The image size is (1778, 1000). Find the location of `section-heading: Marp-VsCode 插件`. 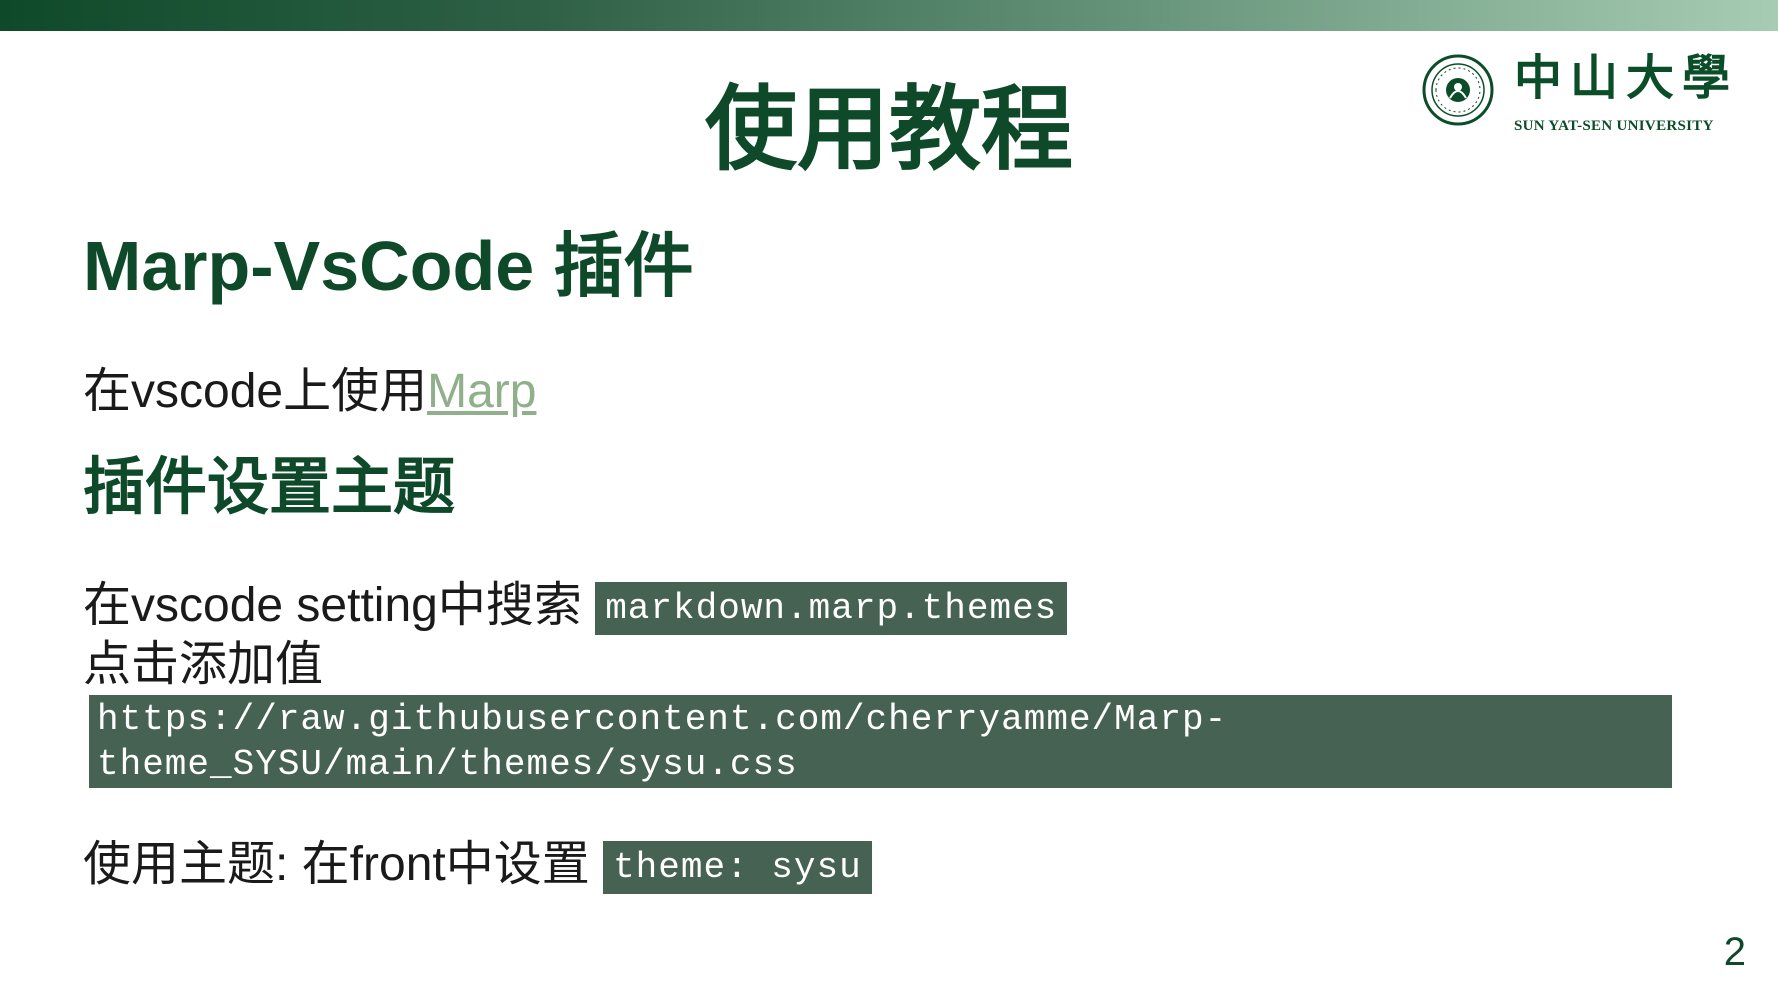

section-heading: Marp-VsCode 插件 is located at coordinates (388, 266).